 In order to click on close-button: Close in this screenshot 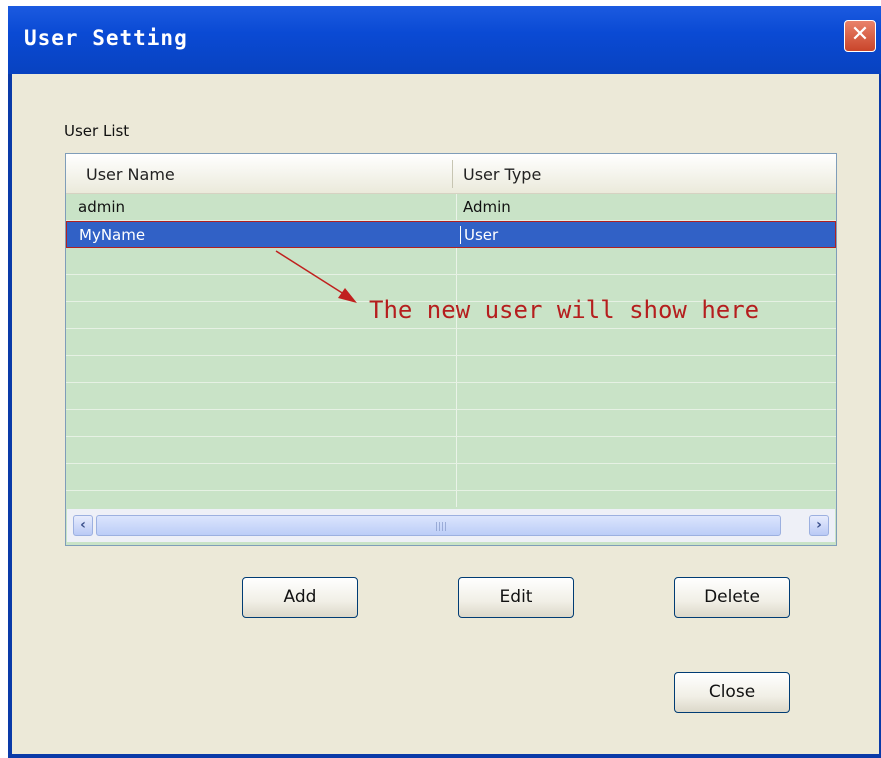, I will do `click(732, 692)`.